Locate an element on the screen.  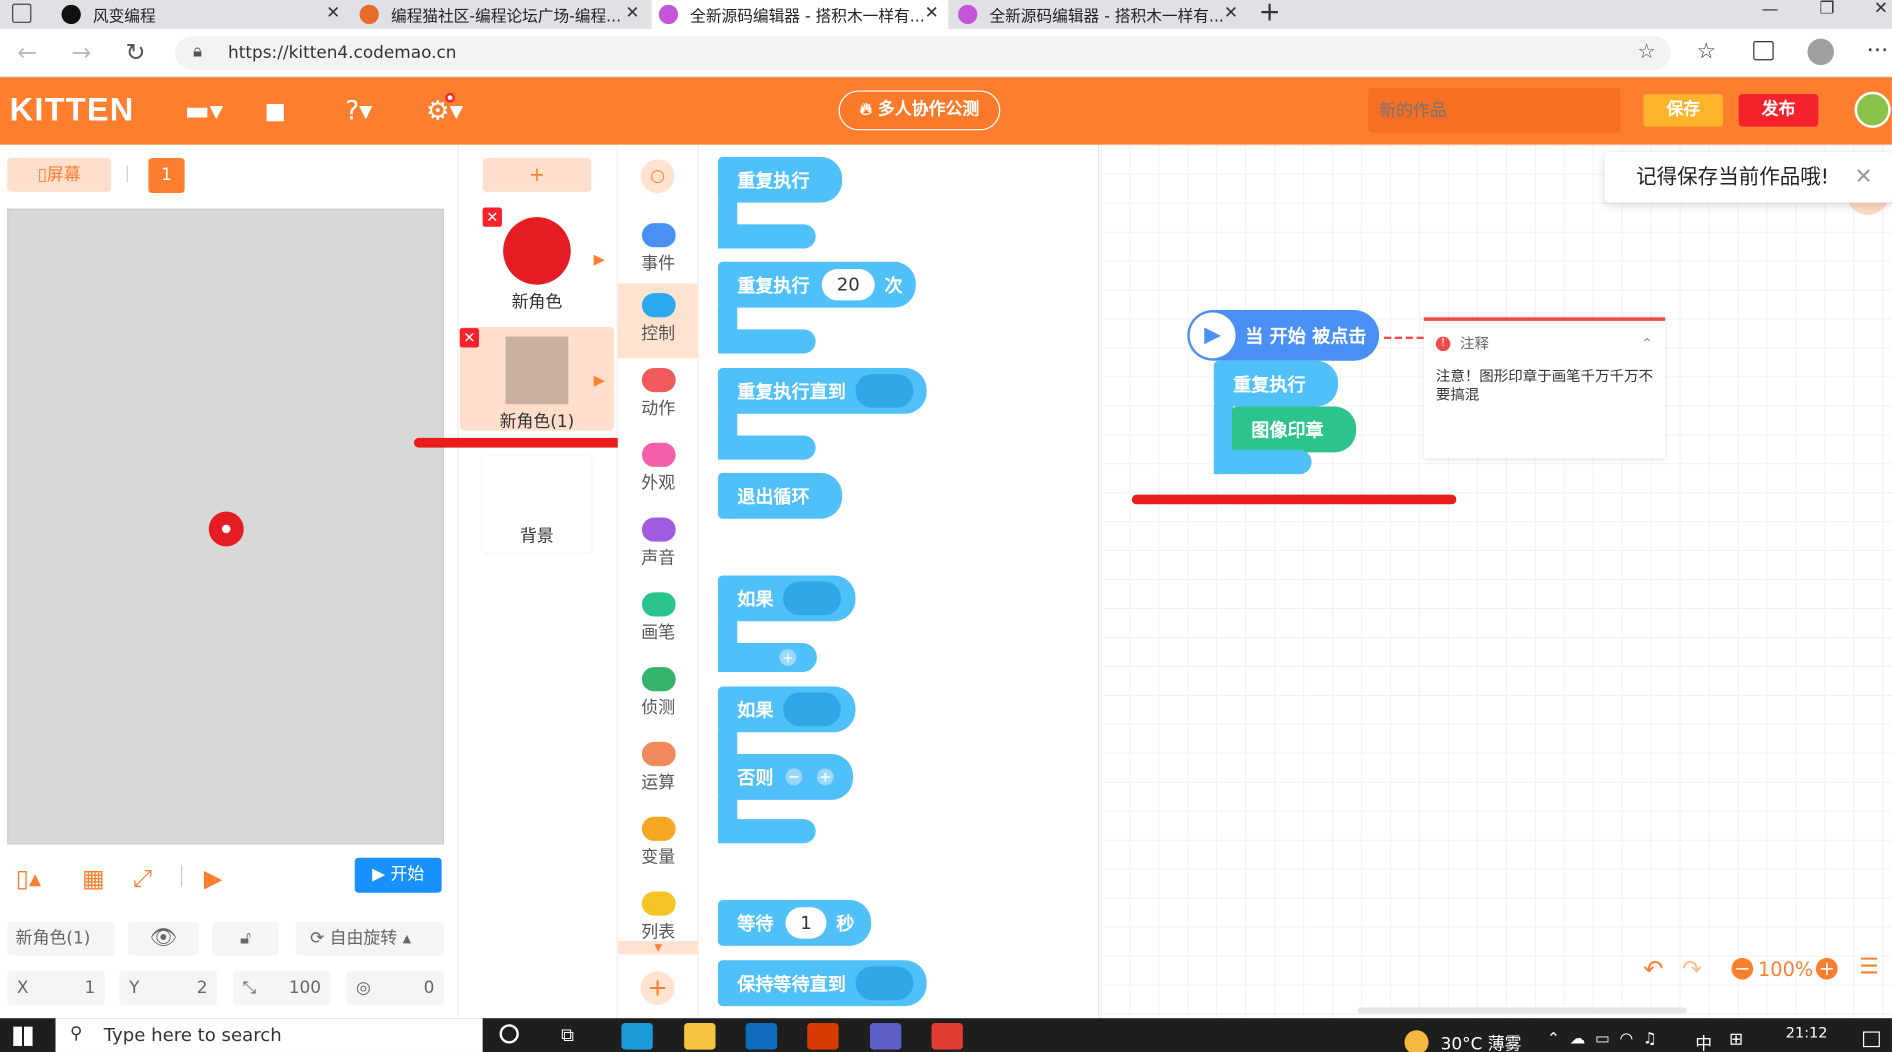
collab-button: 🔥︎ 多人协作公测 is located at coordinates (919, 110).